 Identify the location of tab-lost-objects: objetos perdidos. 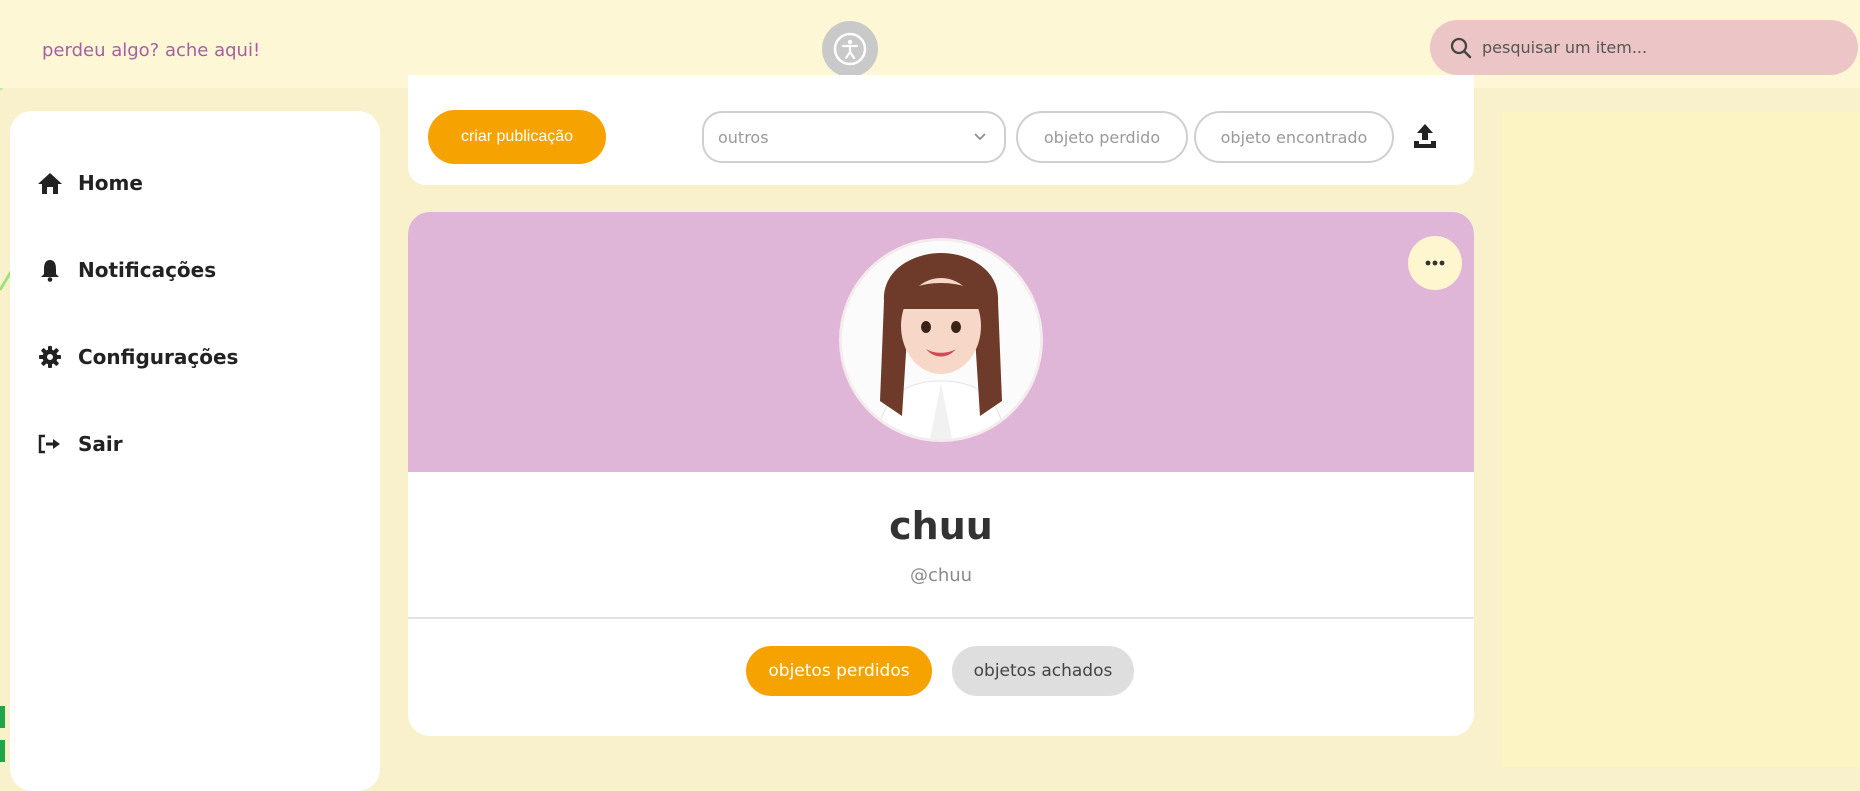
(839, 671).